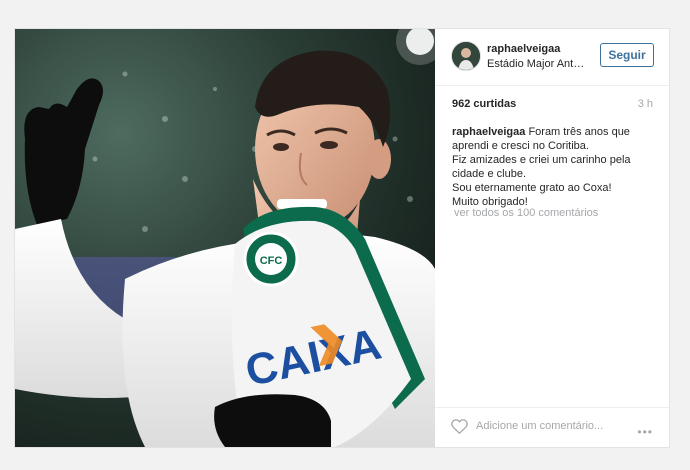 The width and height of the screenshot is (690, 470). I want to click on coritiba-crest: CFC, so click(271, 259).